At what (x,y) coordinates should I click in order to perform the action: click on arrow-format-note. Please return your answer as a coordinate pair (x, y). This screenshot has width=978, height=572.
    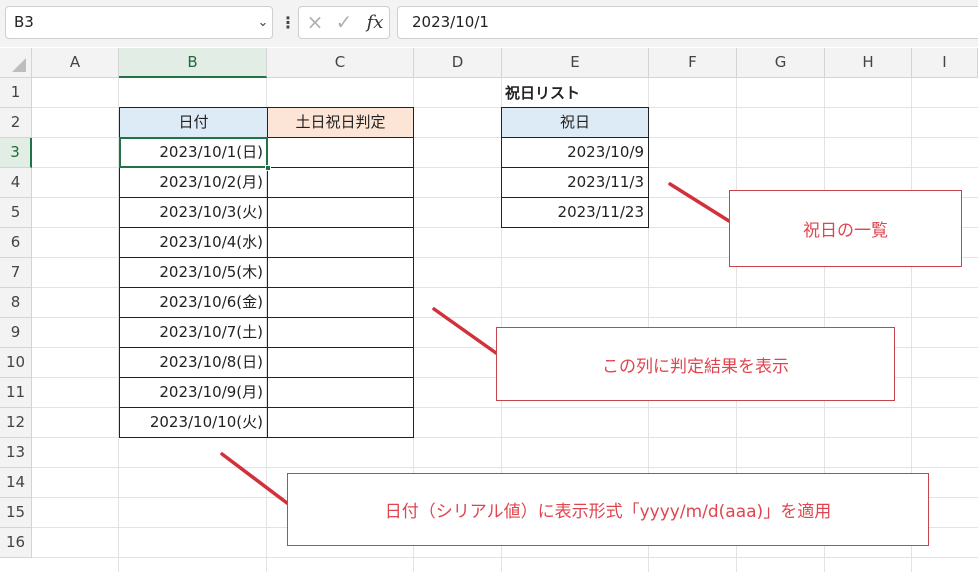
    Looking at the image, I should click on (254, 478).